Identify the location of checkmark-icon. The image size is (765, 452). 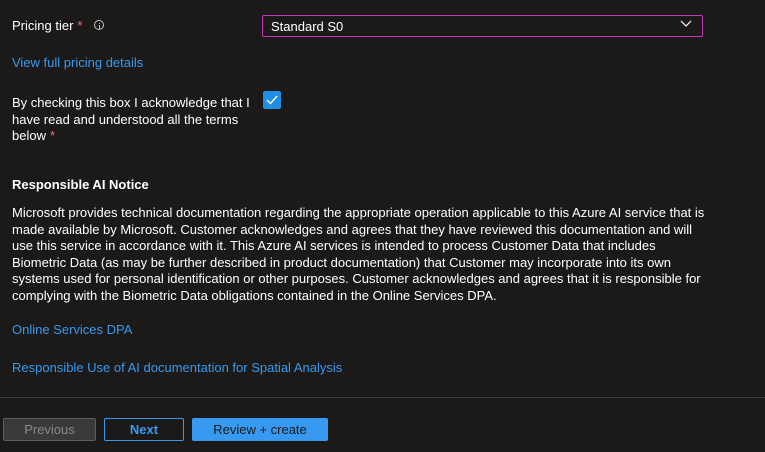
(272, 100).